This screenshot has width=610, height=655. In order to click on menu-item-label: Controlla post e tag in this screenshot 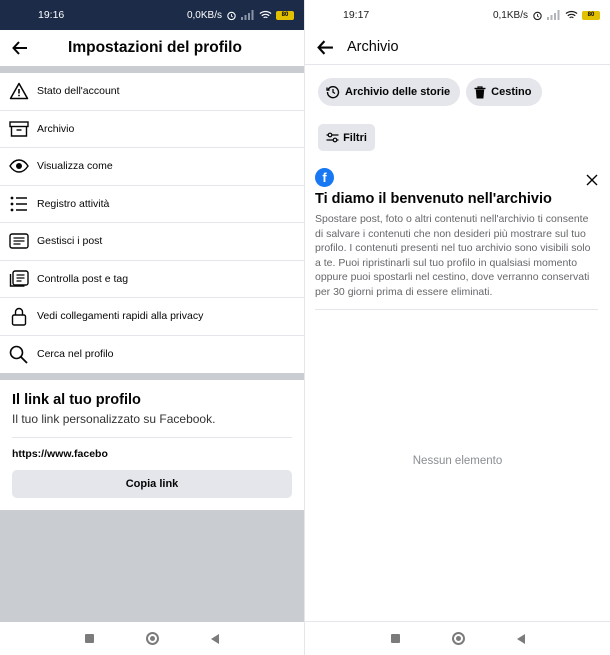, I will do `click(83, 278)`.